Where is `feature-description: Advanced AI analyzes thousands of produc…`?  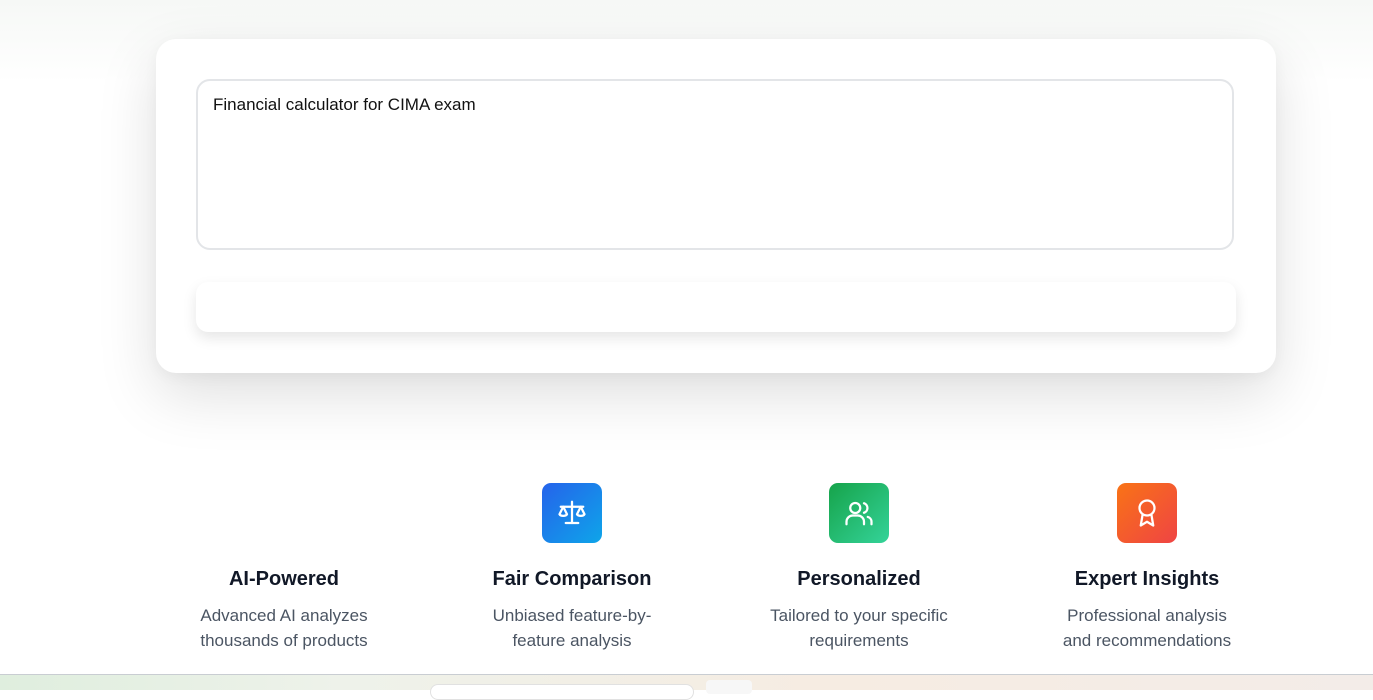
feature-description: Advanced AI analyzes thousands of produc… is located at coordinates (284, 628).